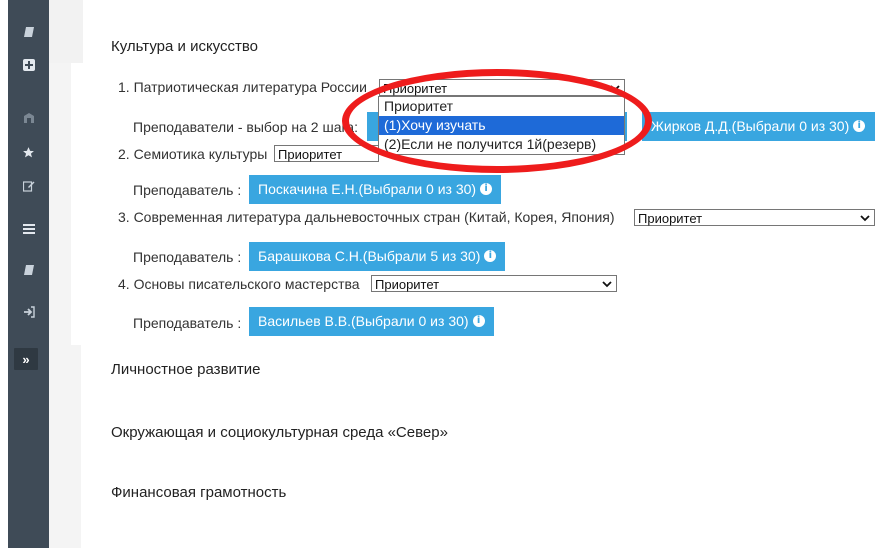  I want to click on section-title-personal: Личностное развитие, so click(186, 369).